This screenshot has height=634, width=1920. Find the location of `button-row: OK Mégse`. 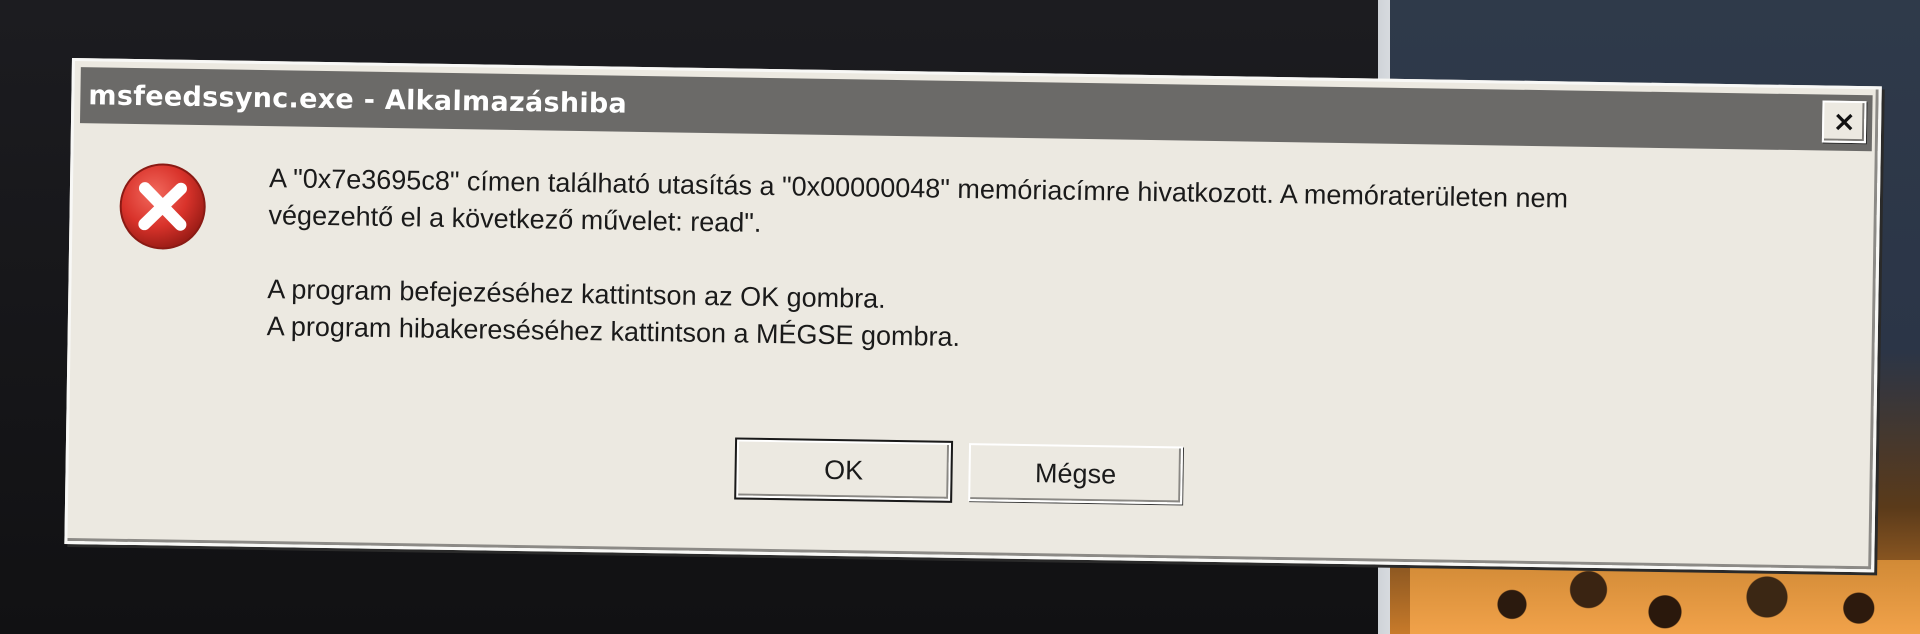

button-row: OK Mégse is located at coordinates (959, 471).